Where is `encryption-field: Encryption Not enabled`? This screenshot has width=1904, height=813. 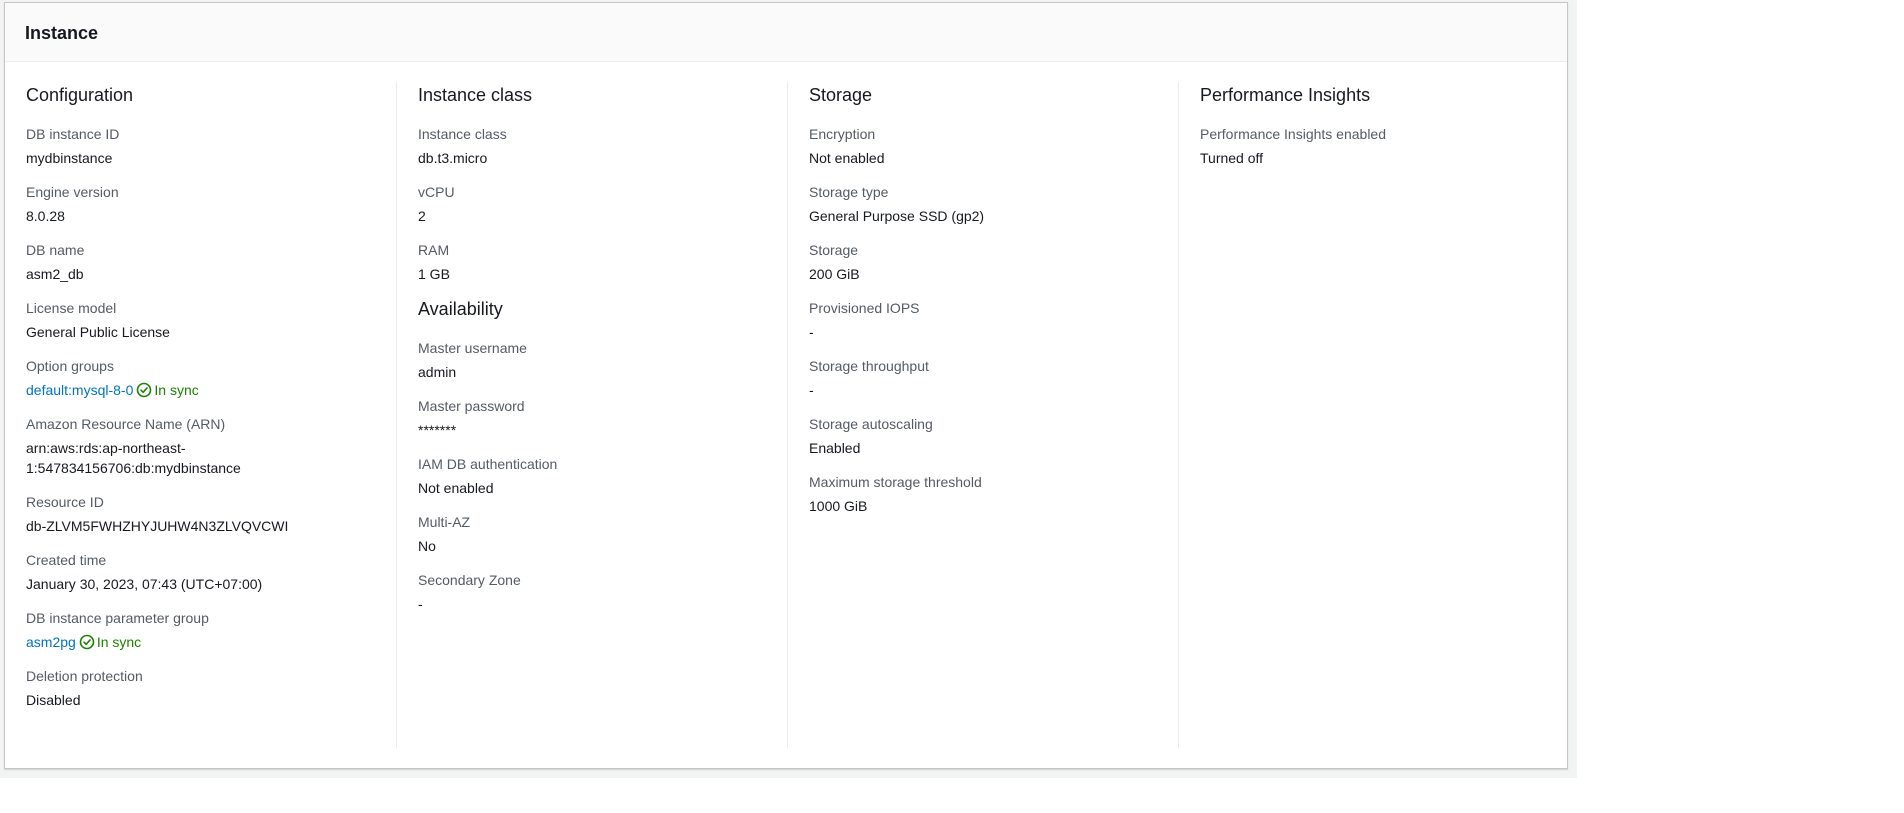 encryption-field: Encryption Not enabled is located at coordinates (983, 146).